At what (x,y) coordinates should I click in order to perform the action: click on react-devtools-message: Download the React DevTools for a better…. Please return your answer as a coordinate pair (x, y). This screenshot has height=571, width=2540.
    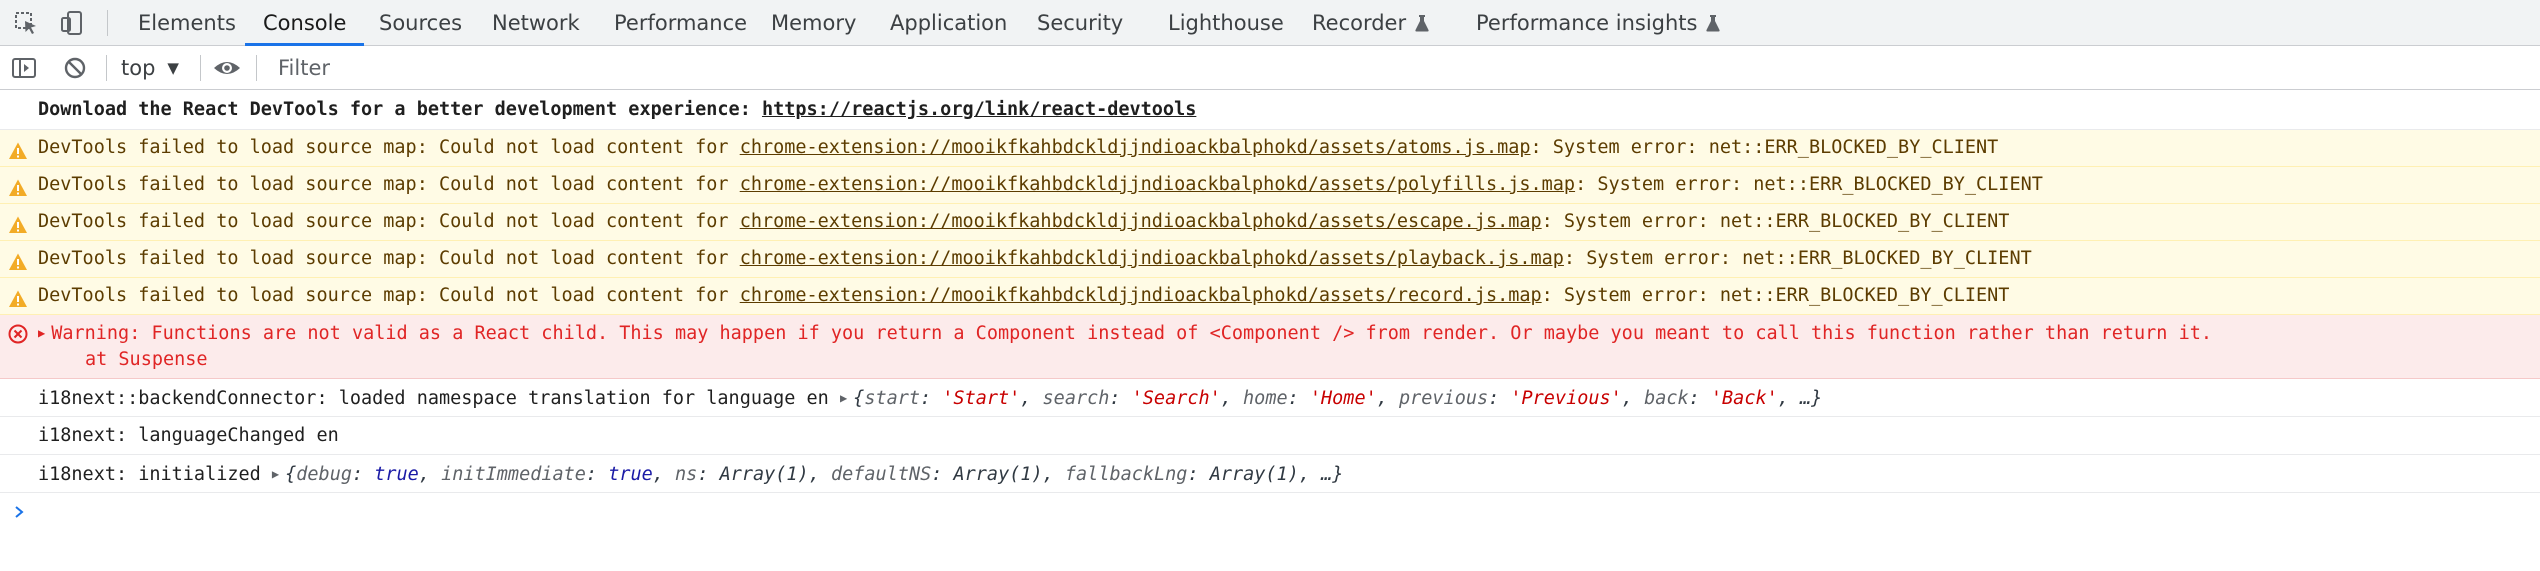
    Looking at the image, I should click on (1270, 110).